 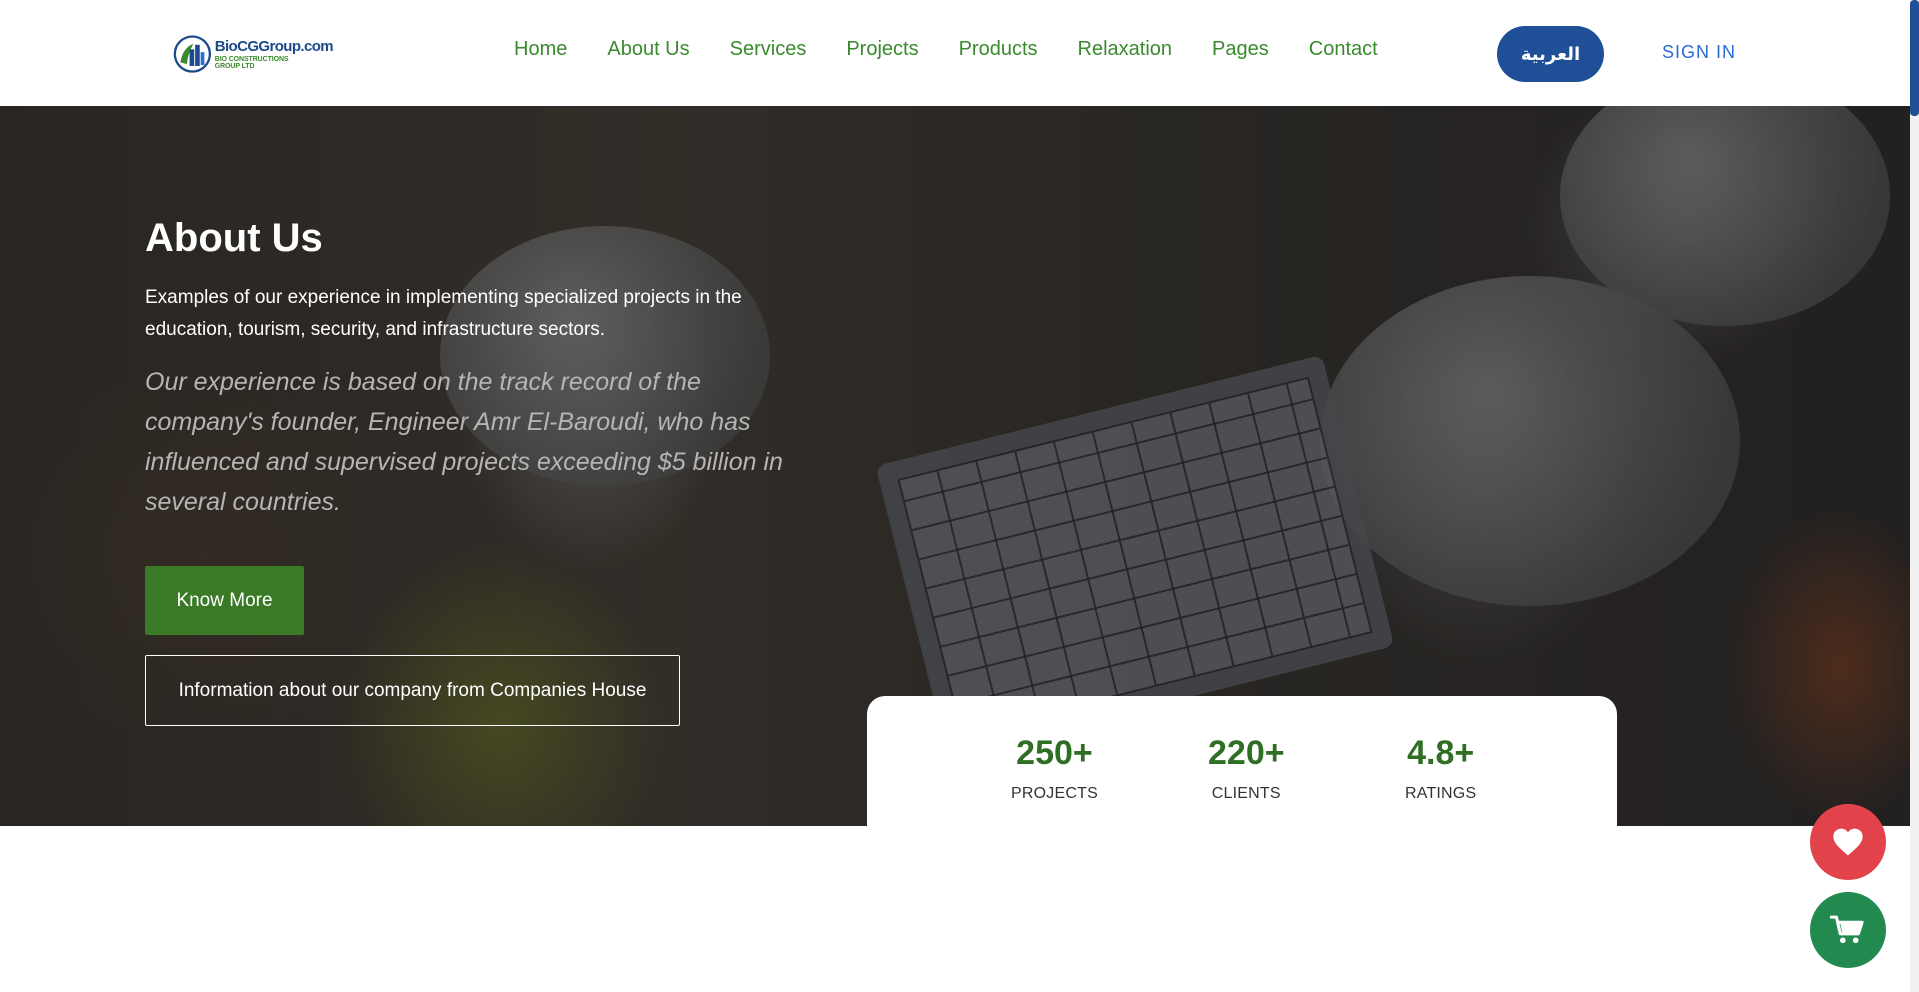 I want to click on stat-value: 4.8+, so click(x=1441, y=753).